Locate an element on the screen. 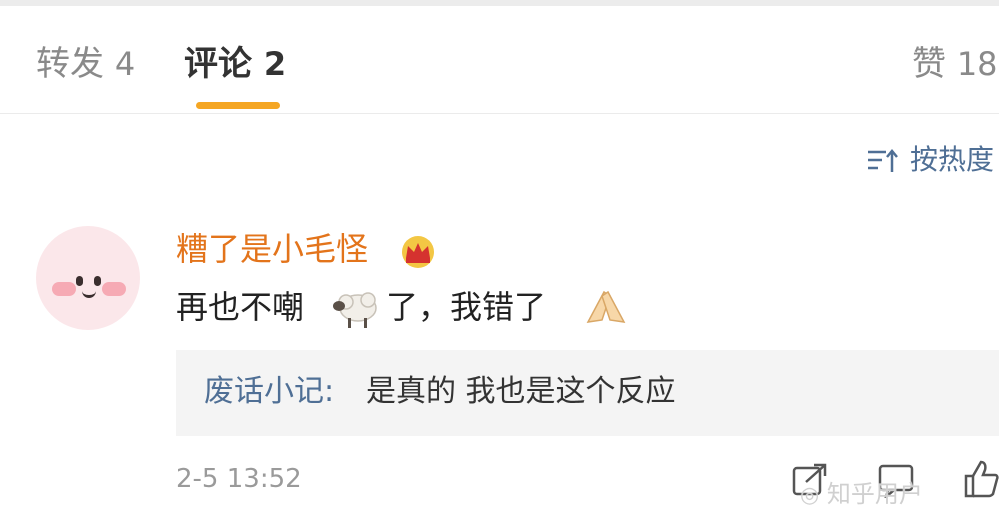 Image resolution: width=999 pixels, height=523 pixels. tab-comment: 评论 2 is located at coordinates (235, 64).